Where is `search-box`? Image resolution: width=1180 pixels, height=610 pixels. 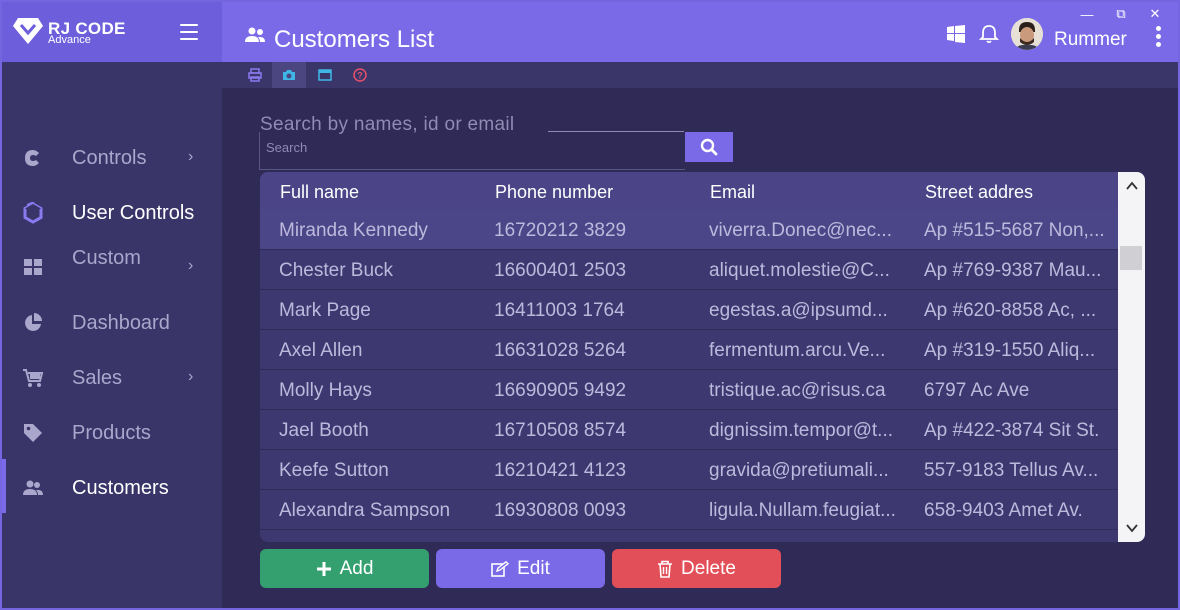
search-box is located at coordinates (472, 151).